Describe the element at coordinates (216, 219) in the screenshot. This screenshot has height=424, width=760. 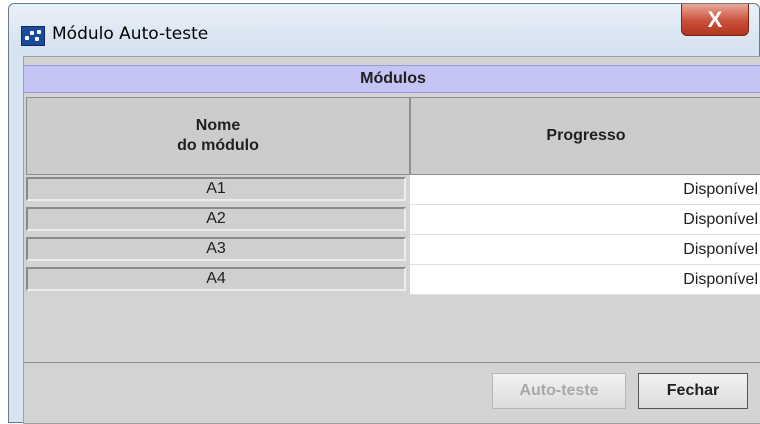
I see `module-name-cell: A2` at that location.